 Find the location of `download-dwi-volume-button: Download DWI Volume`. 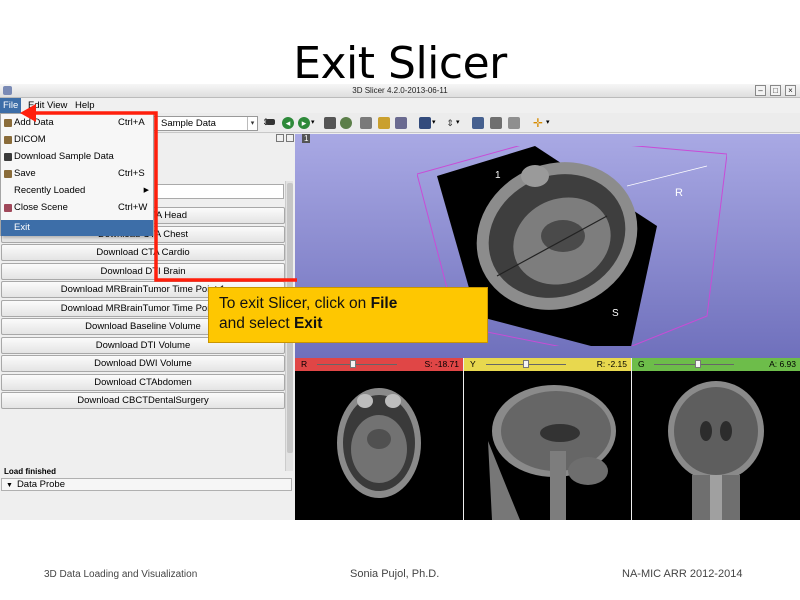

download-dwi-volume-button: Download DWI Volume is located at coordinates (143, 363).